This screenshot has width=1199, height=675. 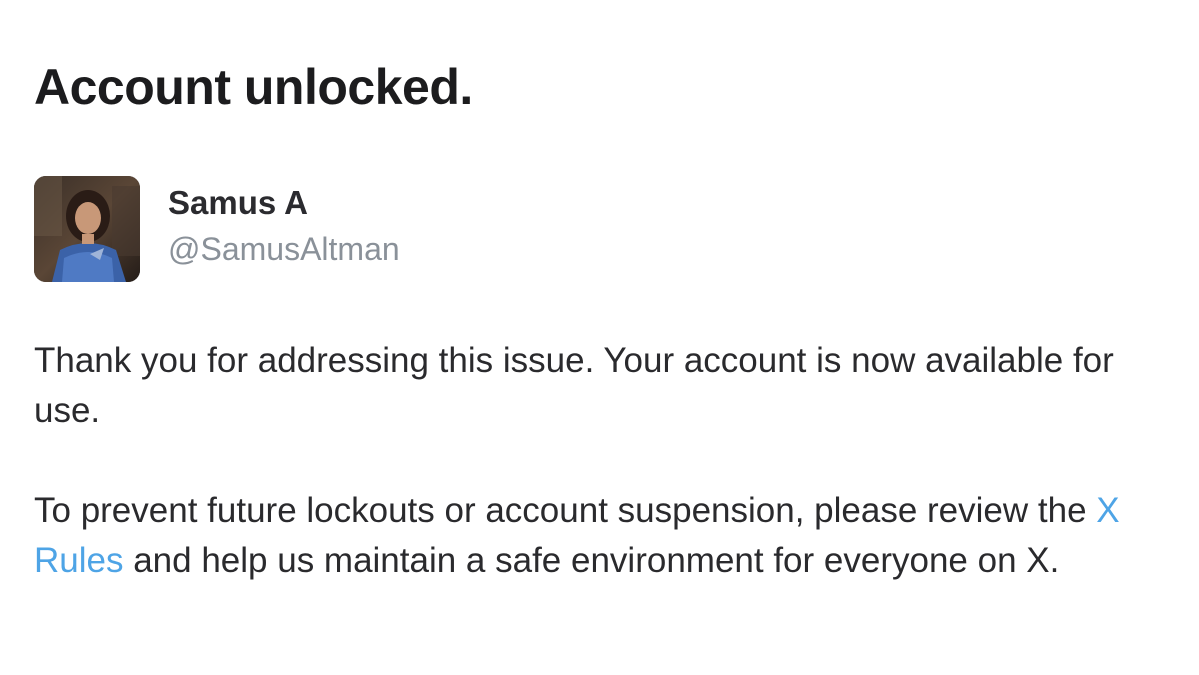 I want to click on account-profile: Samus A @SamusAltman, so click(x=217, y=229).